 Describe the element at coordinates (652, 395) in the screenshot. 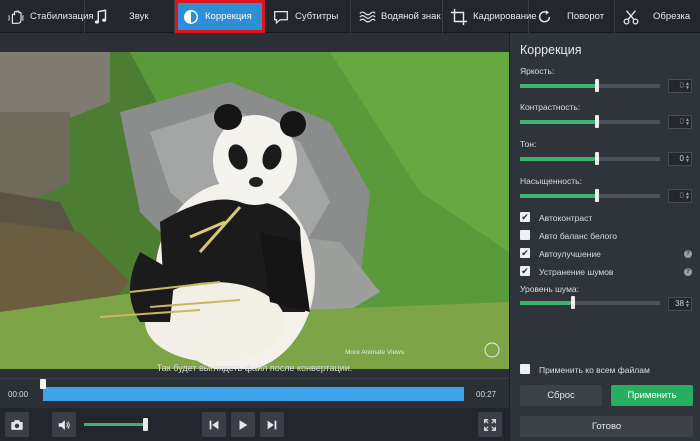

I see `apply-button: Применить` at that location.